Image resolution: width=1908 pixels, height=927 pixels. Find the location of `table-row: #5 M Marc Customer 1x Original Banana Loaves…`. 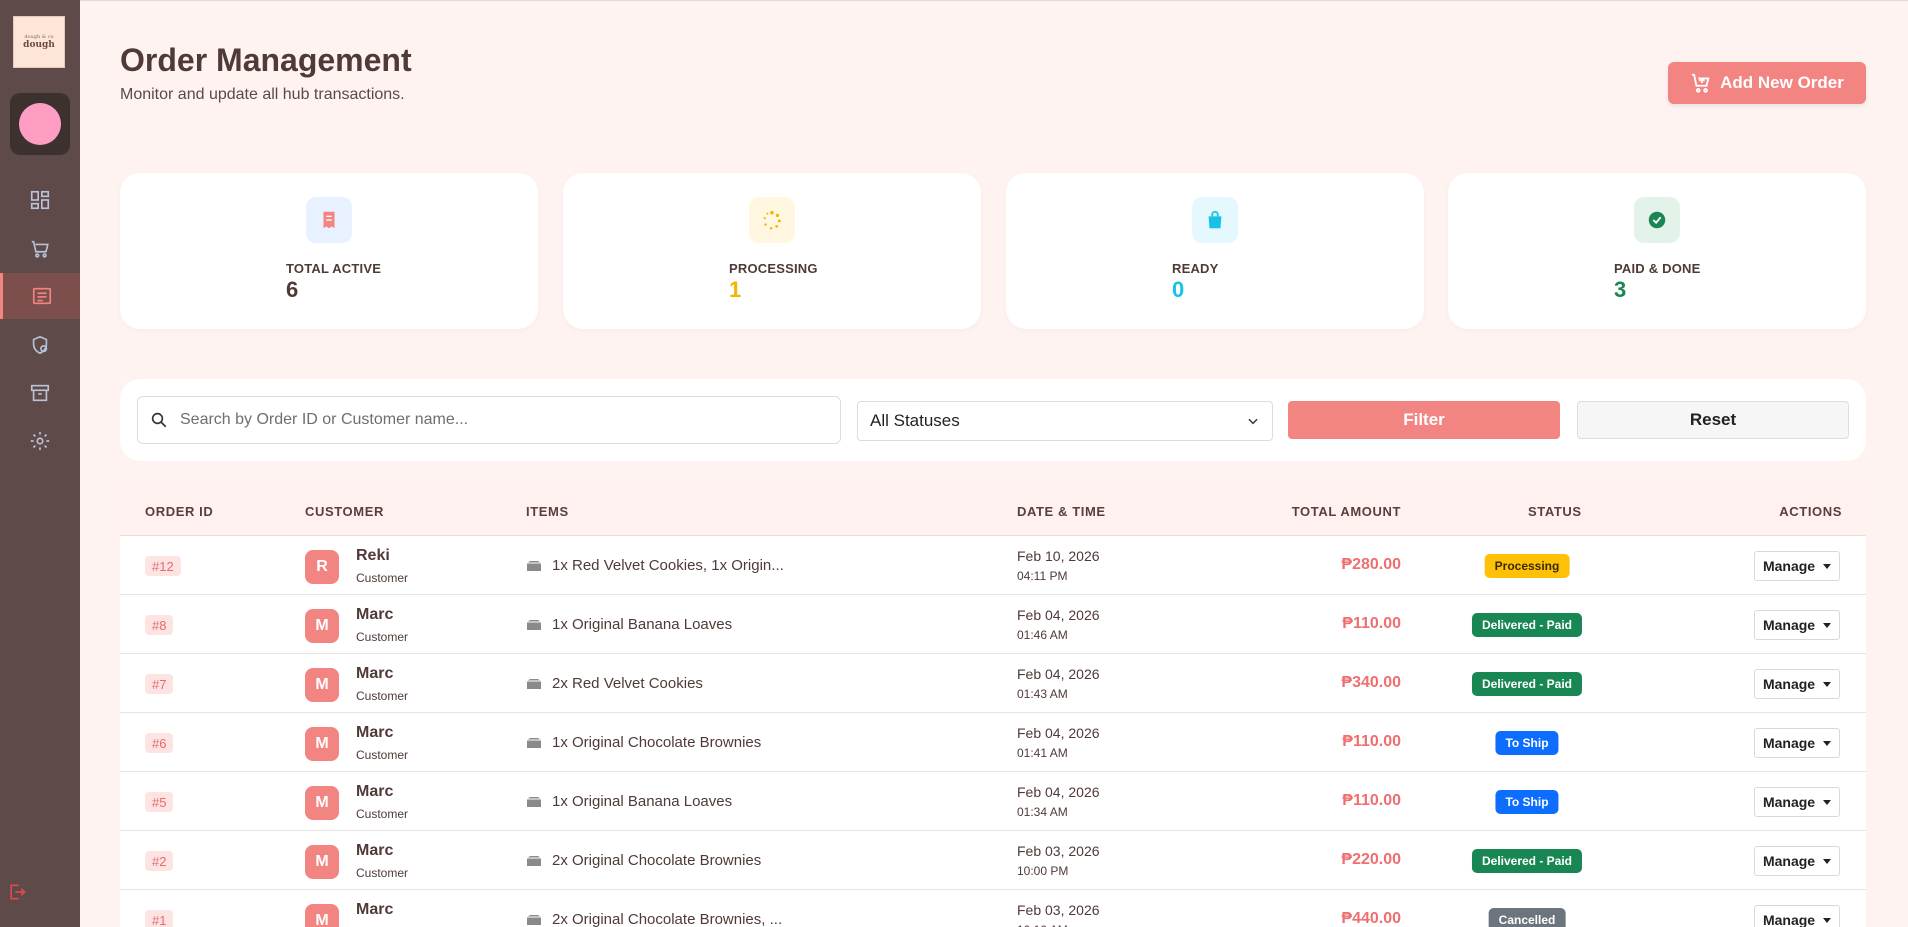

table-row: #5 M Marc Customer 1x Original Banana Loaves… is located at coordinates (993, 801).